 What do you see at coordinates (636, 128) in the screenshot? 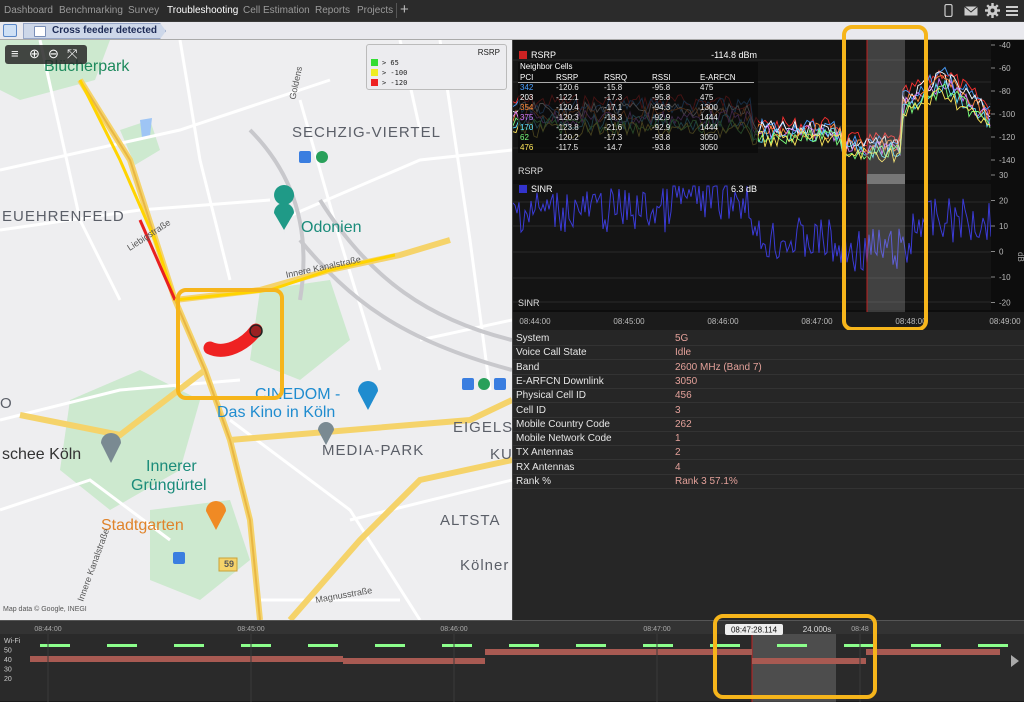
I see `neighbor-row: 170 -123.8 -21.6 -92.9 1444` at bounding box center [636, 128].